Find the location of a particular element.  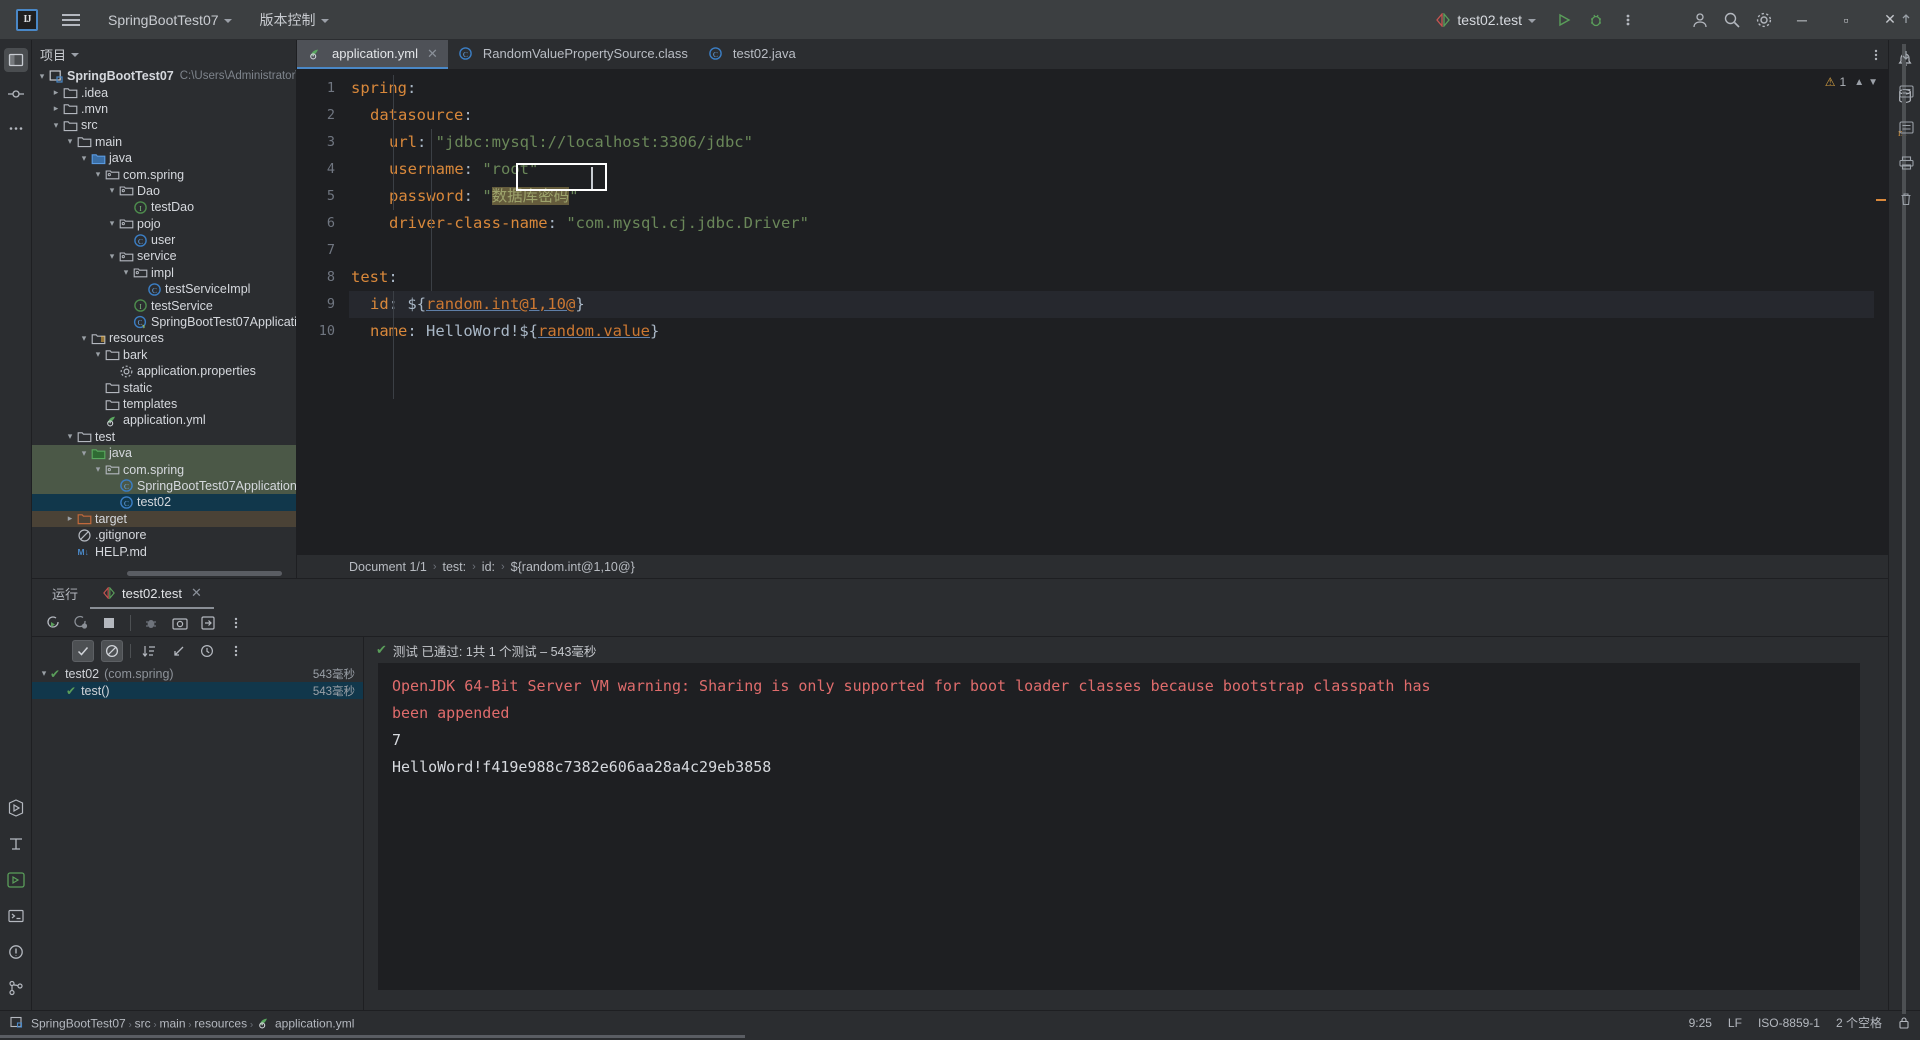

editor-tabs-more-icon is located at coordinates (1876, 54).